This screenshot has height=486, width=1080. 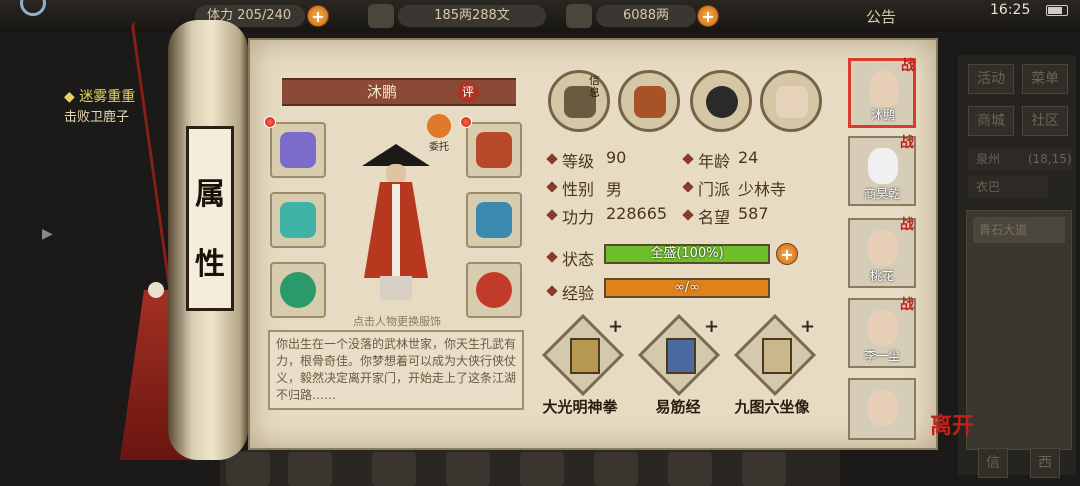 I want to click on location-list: 青石大道, so click(x=1019, y=330).